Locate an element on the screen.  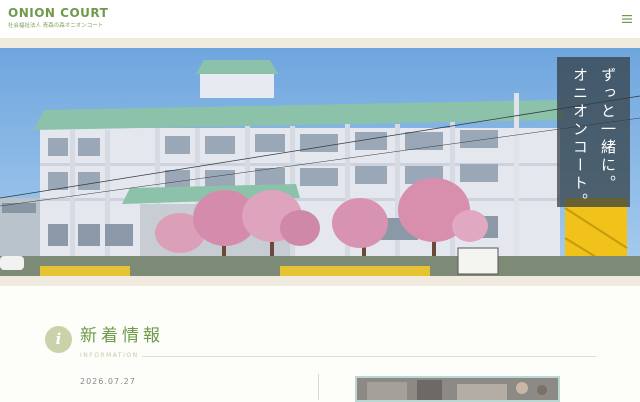
hero-tagline-box: ずっと一緒に。 オニオンコート。 is located at coordinates (593, 134).